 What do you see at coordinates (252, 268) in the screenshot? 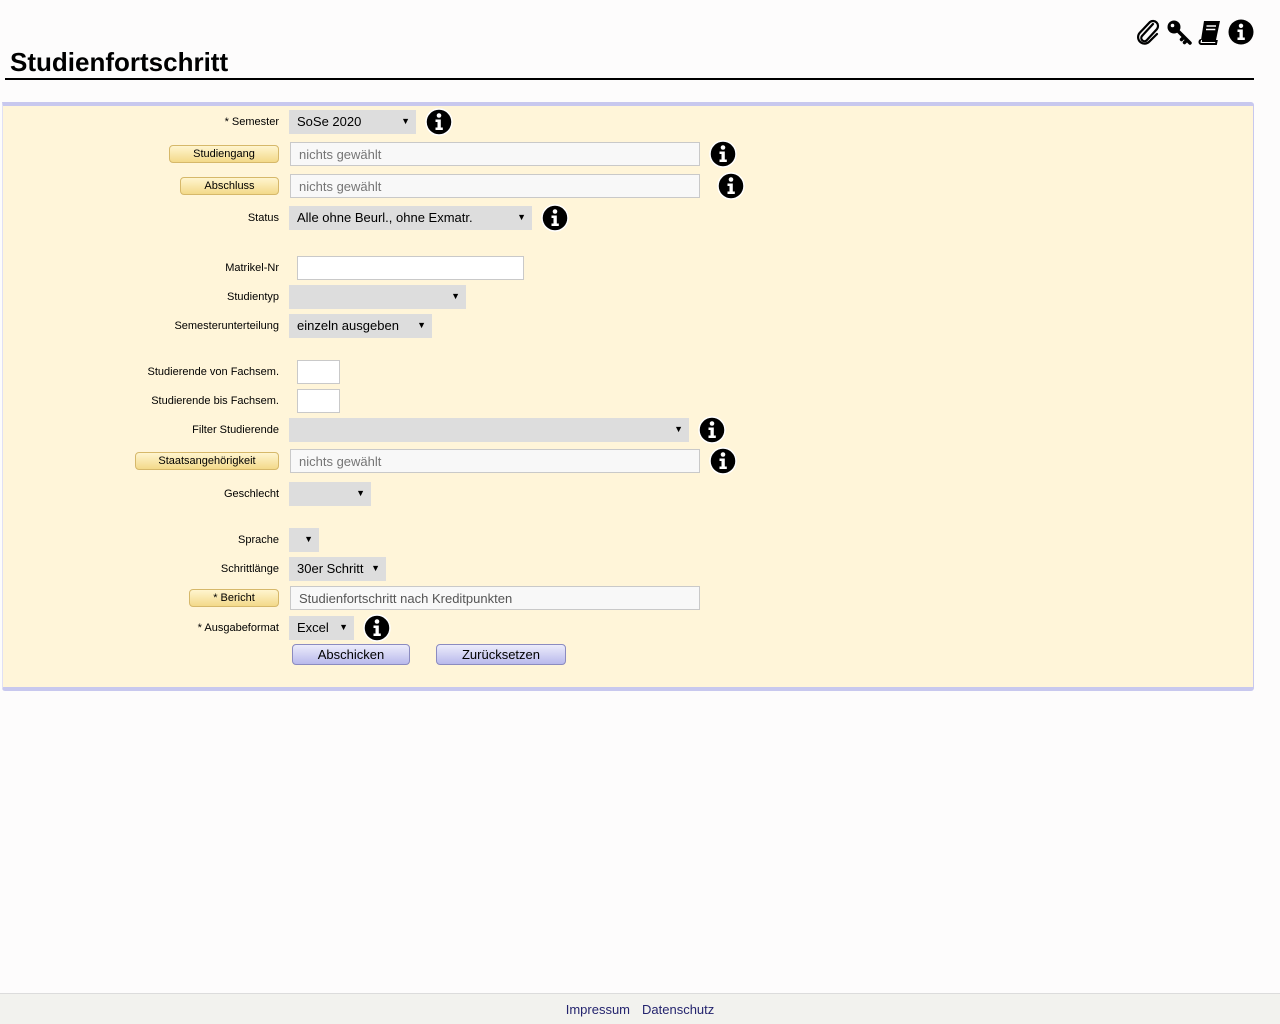
I see `matrikel-label: Matrikel-Nr` at bounding box center [252, 268].